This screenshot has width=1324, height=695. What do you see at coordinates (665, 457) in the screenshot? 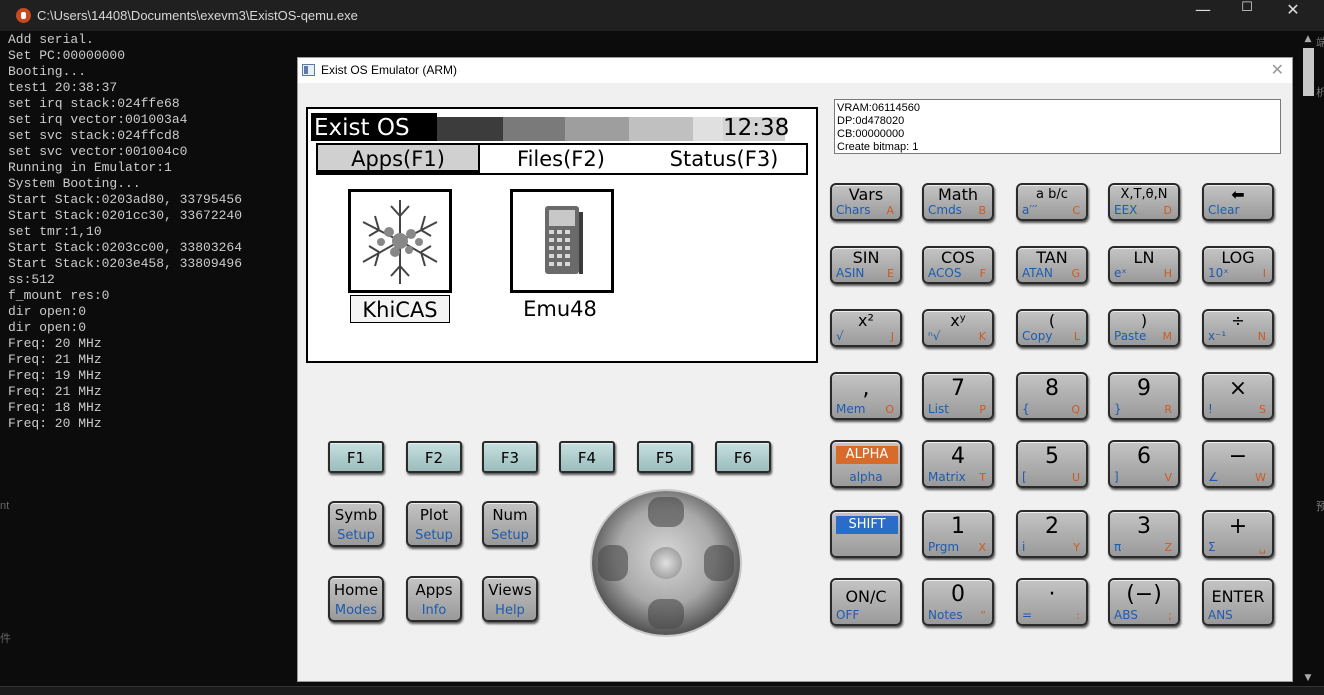
I see `key-f5: F5` at bounding box center [665, 457].